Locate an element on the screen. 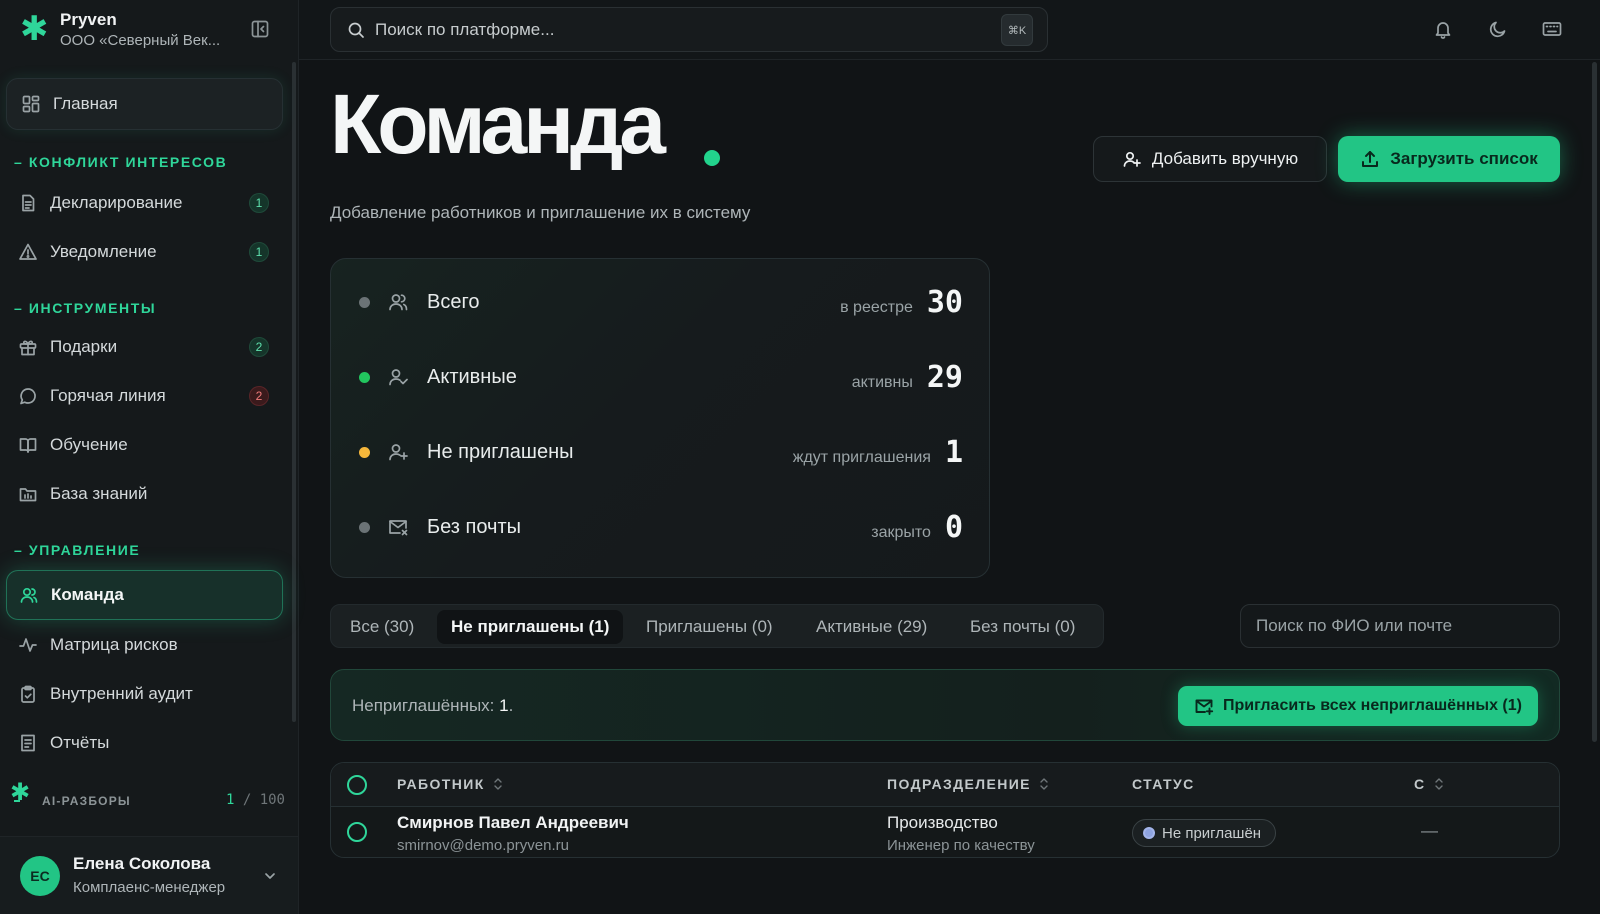 The height and width of the screenshot is (914, 1600). stat-hint: активны is located at coordinates (882, 382).